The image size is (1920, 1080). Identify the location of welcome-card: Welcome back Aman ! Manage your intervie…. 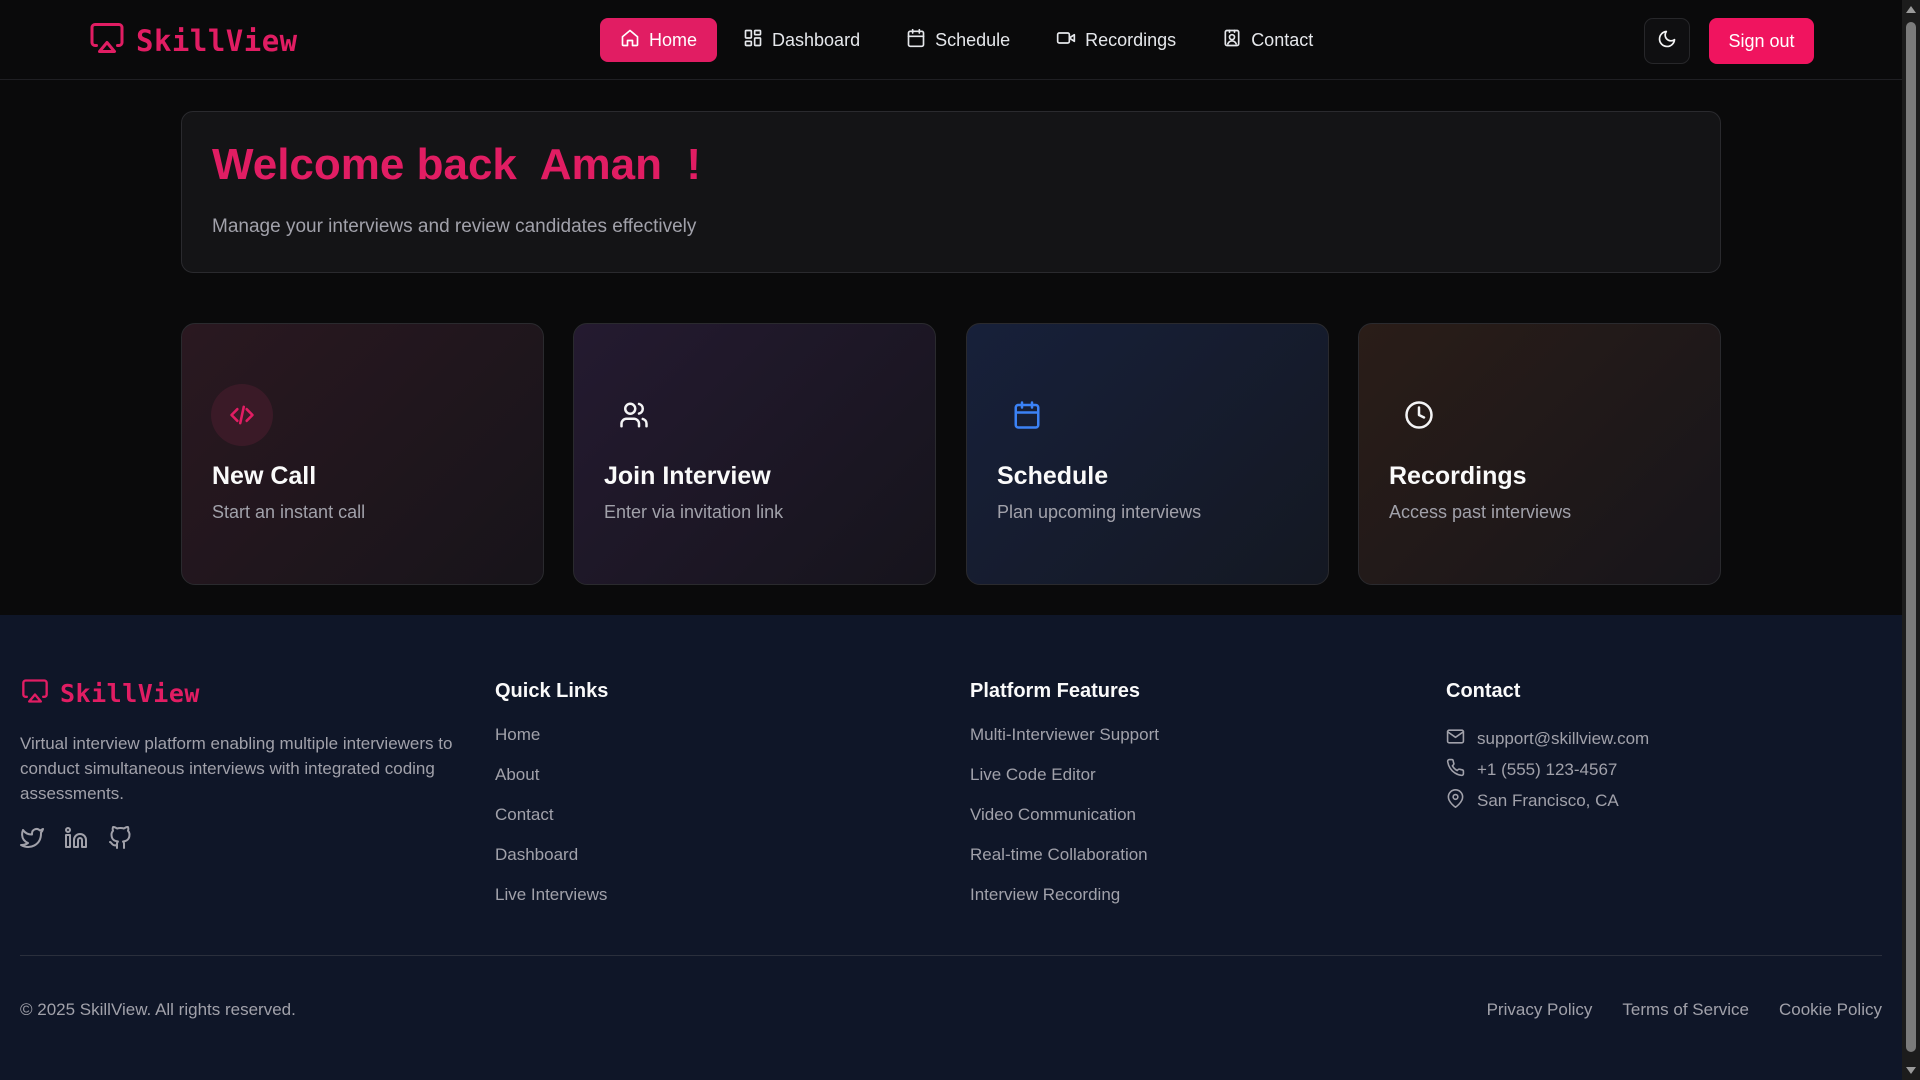
(951, 192).